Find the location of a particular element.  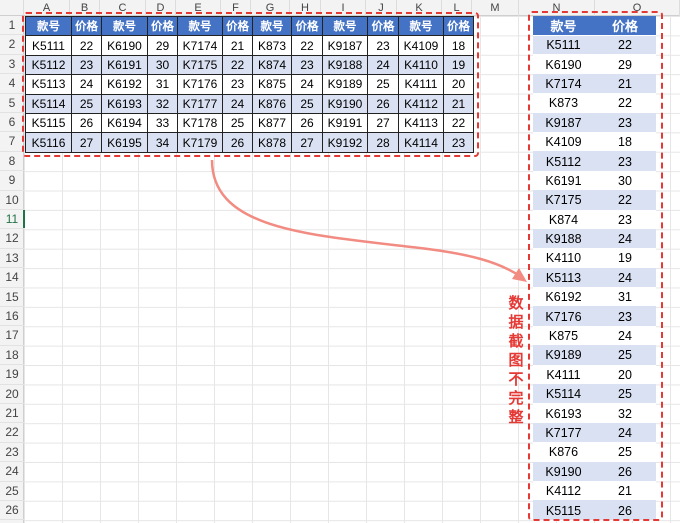

row-header-4: 4 is located at coordinates (12, 84).